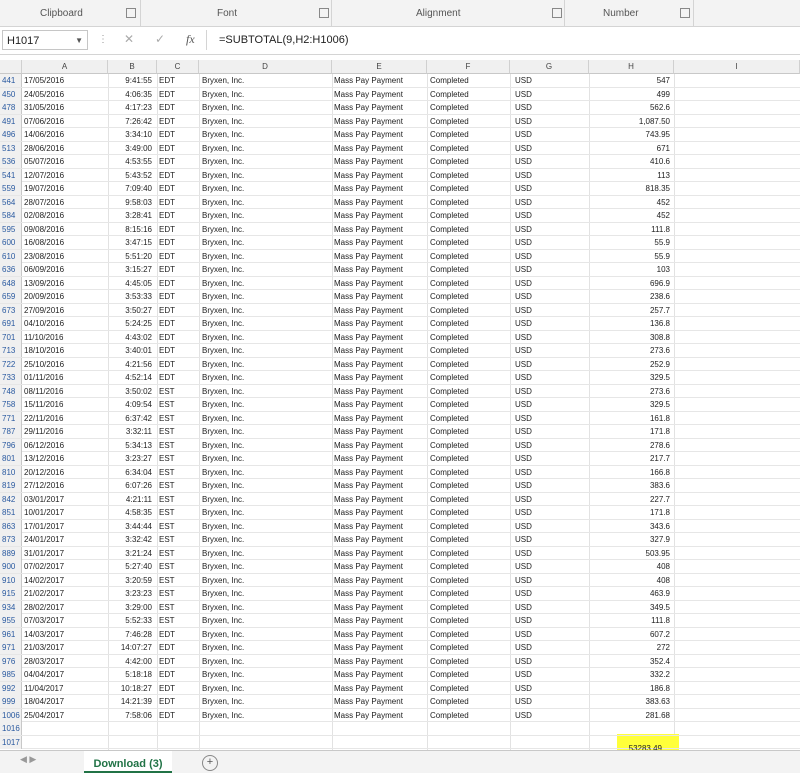  Describe the element at coordinates (631, 67) in the screenshot. I see `col-header-h: H` at that location.